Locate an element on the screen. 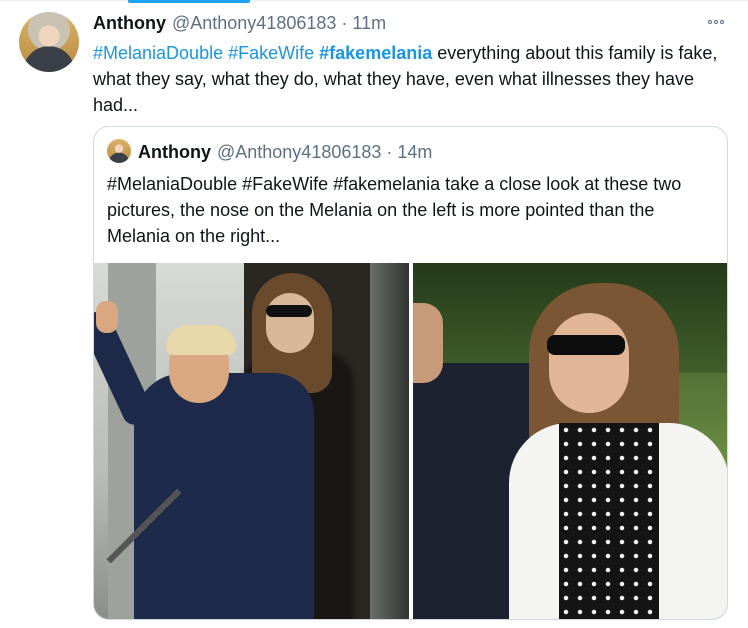  quoted-tweet-header: Anthony @Anthony41806183 · 14m is located at coordinates (285, 152).